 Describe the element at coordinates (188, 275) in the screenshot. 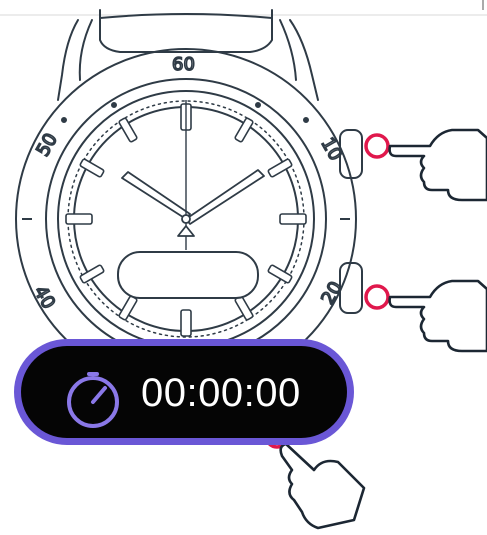

I see `digital-display-window` at that location.